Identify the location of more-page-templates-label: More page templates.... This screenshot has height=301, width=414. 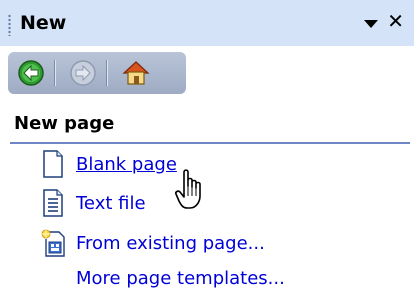
(180, 278).